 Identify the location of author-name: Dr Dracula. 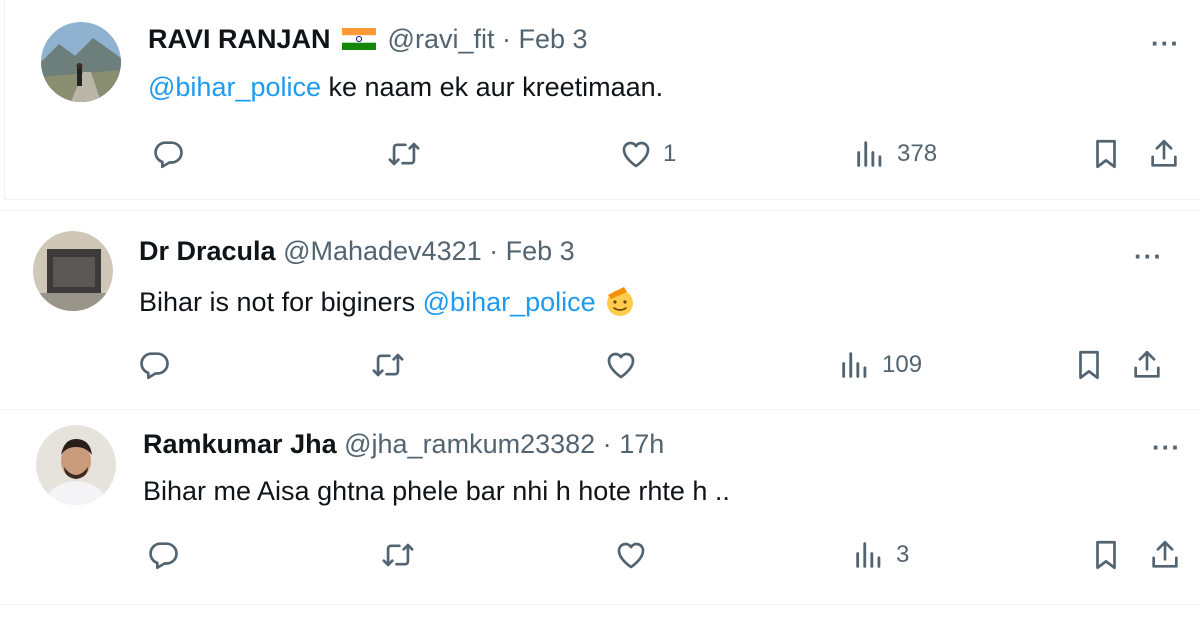
(207, 251).